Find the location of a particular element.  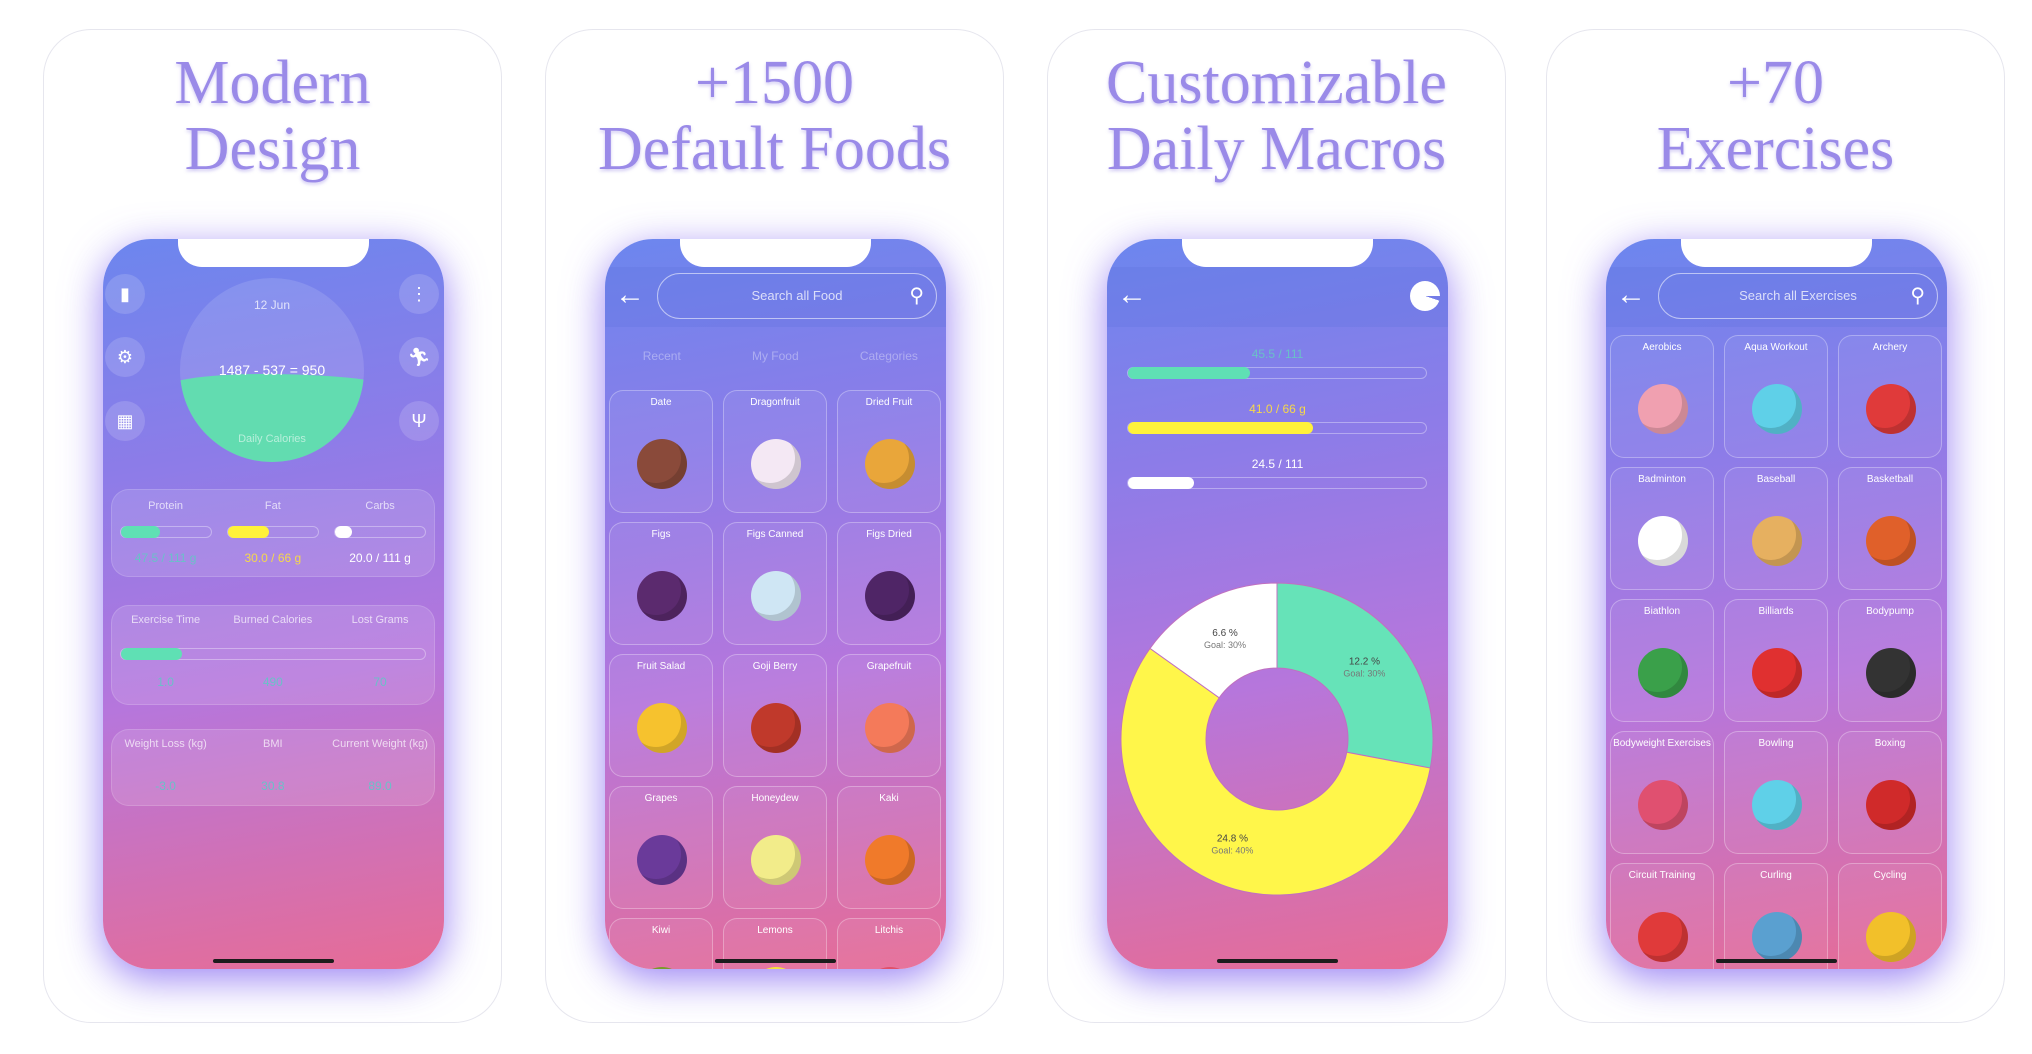

macro-bar-label: 45.5 / 111 is located at coordinates (1277, 354).